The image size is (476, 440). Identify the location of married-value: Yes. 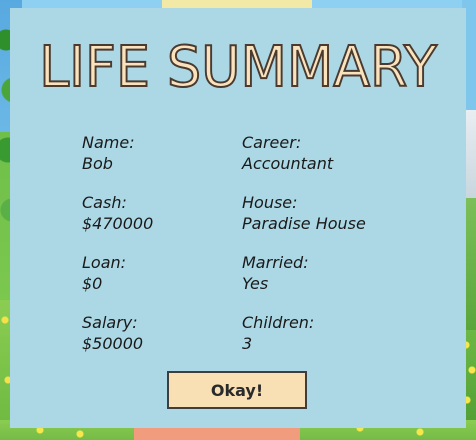
(255, 283).